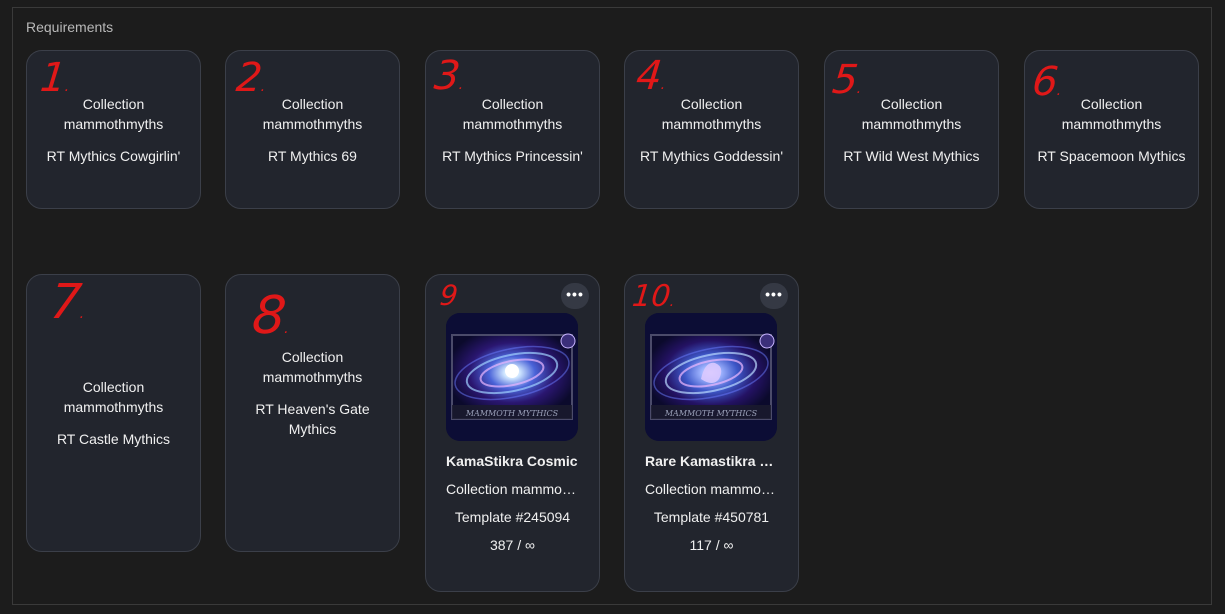 The width and height of the screenshot is (1225, 614). I want to click on annotation-number-8: 8., so click(269, 316).